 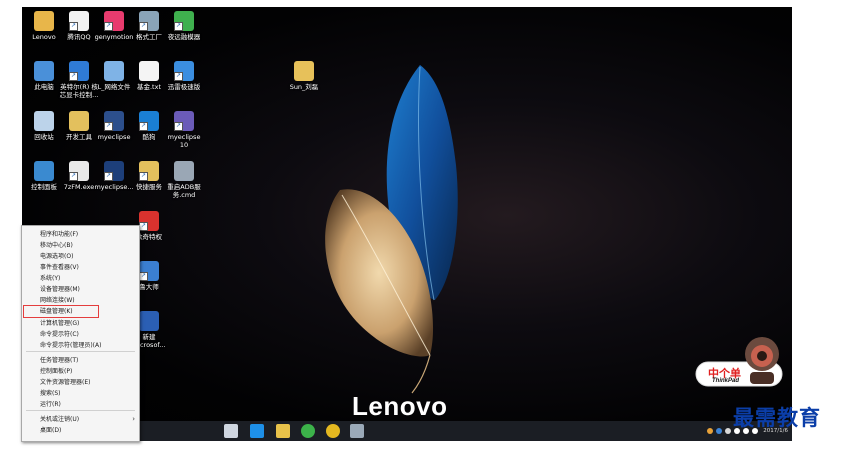 I want to click on menu-item-label: 命令提示符(管理员)(A), so click(x=71, y=345).